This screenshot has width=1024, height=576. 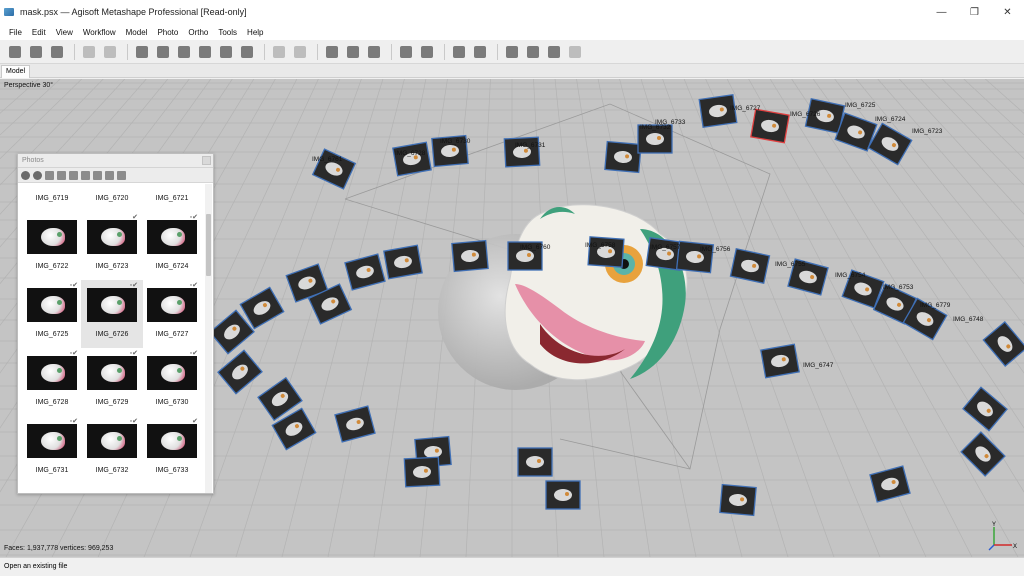 I want to click on image-tool-icon, so click(x=97, y=175).